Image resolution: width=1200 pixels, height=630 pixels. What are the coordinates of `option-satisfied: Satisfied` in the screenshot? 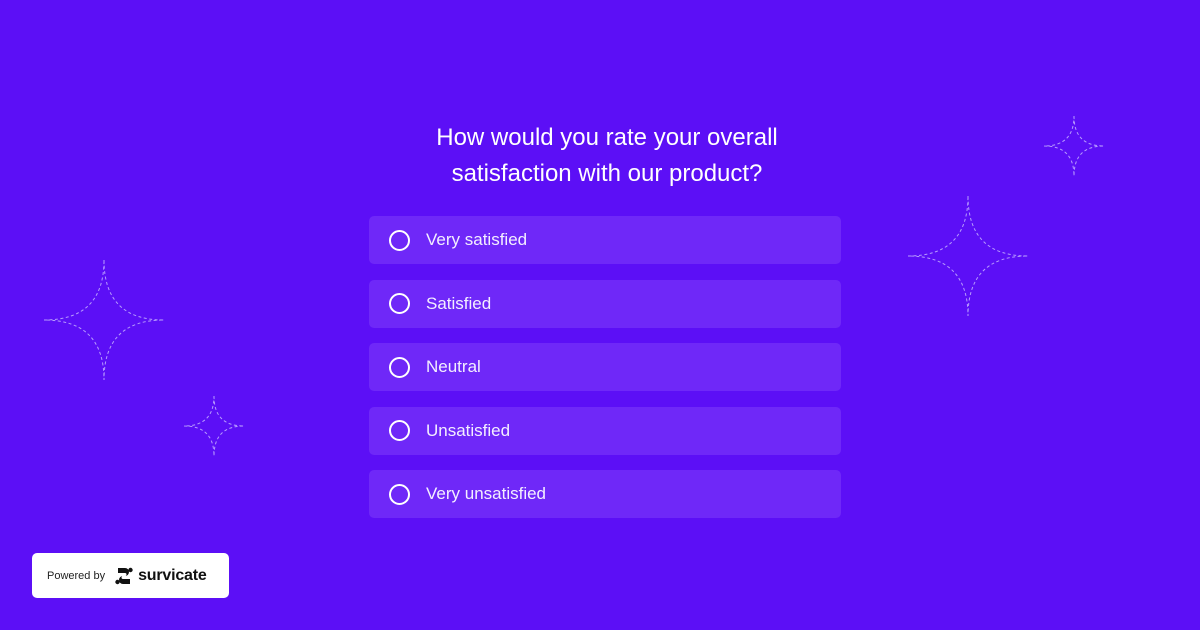 It's located at (605, 303).